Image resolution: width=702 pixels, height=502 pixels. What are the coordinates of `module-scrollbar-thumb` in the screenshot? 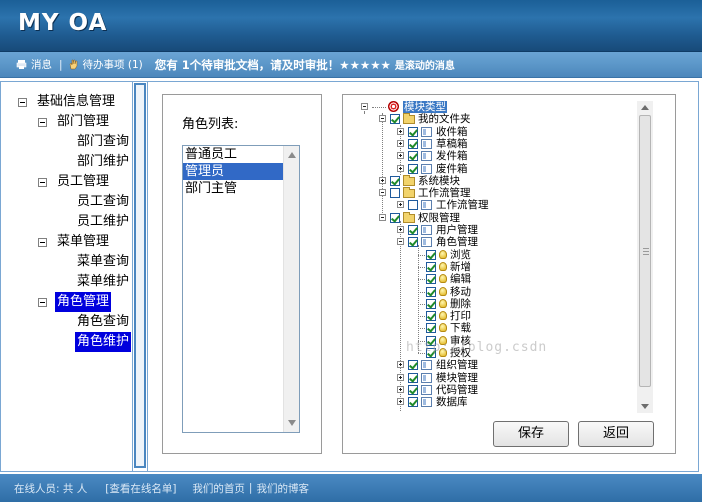 It's located at (645, 251).